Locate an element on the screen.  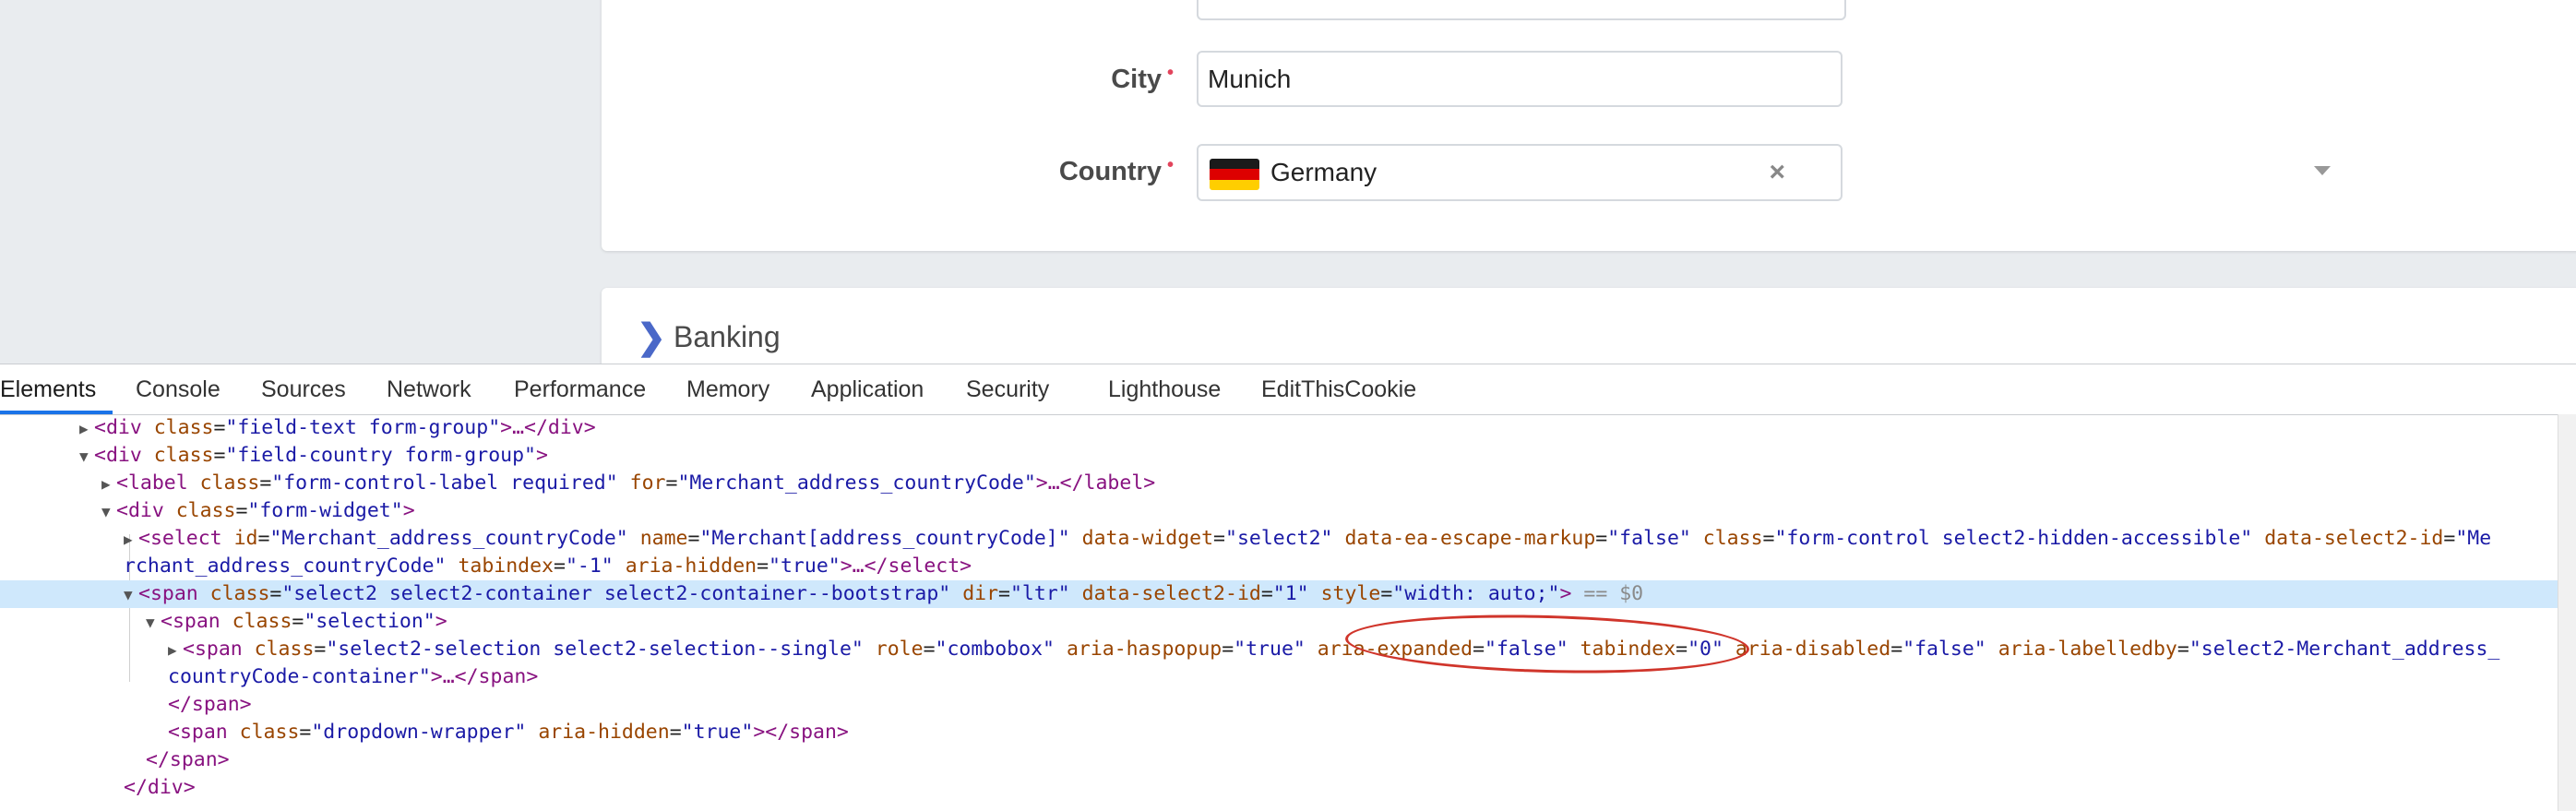
tab-sources: Sources is located at coordinates (303, 389).